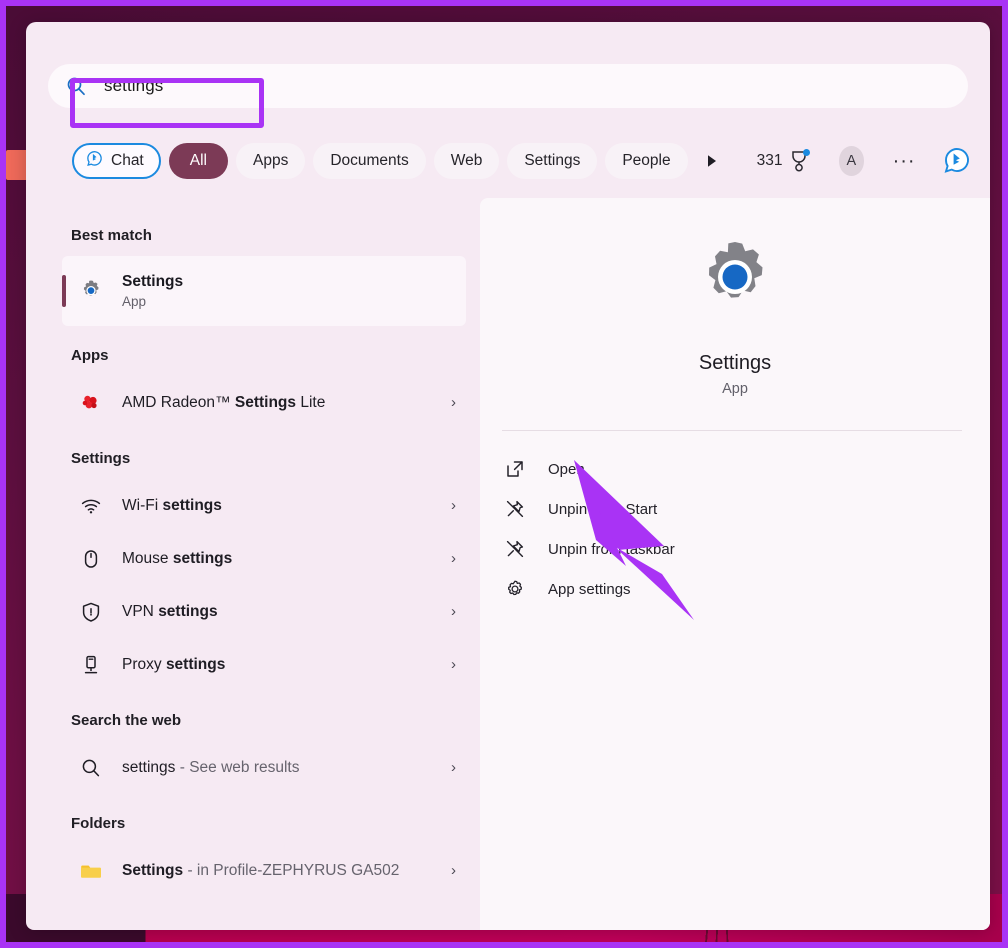 This screenshot has width=1008, height=948. What do you see at coordinates (91, 506) in the screenshot?
I see `wifi-icon` at bounding box center [91, 506].